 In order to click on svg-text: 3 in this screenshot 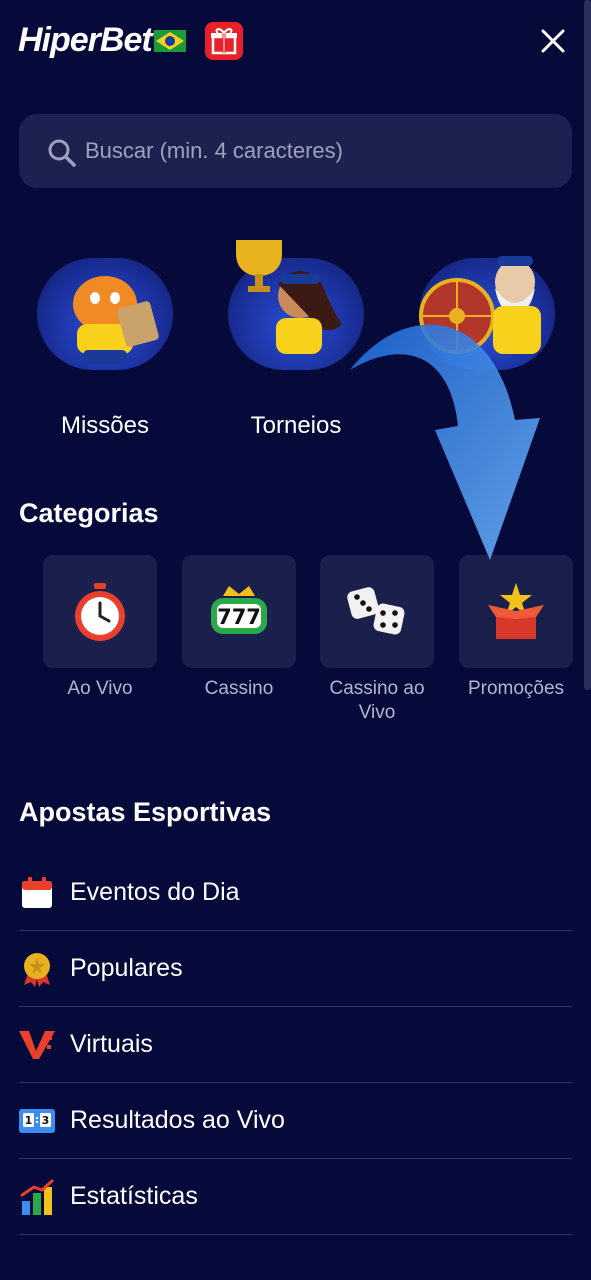, I will do `click(46, 1120)`.